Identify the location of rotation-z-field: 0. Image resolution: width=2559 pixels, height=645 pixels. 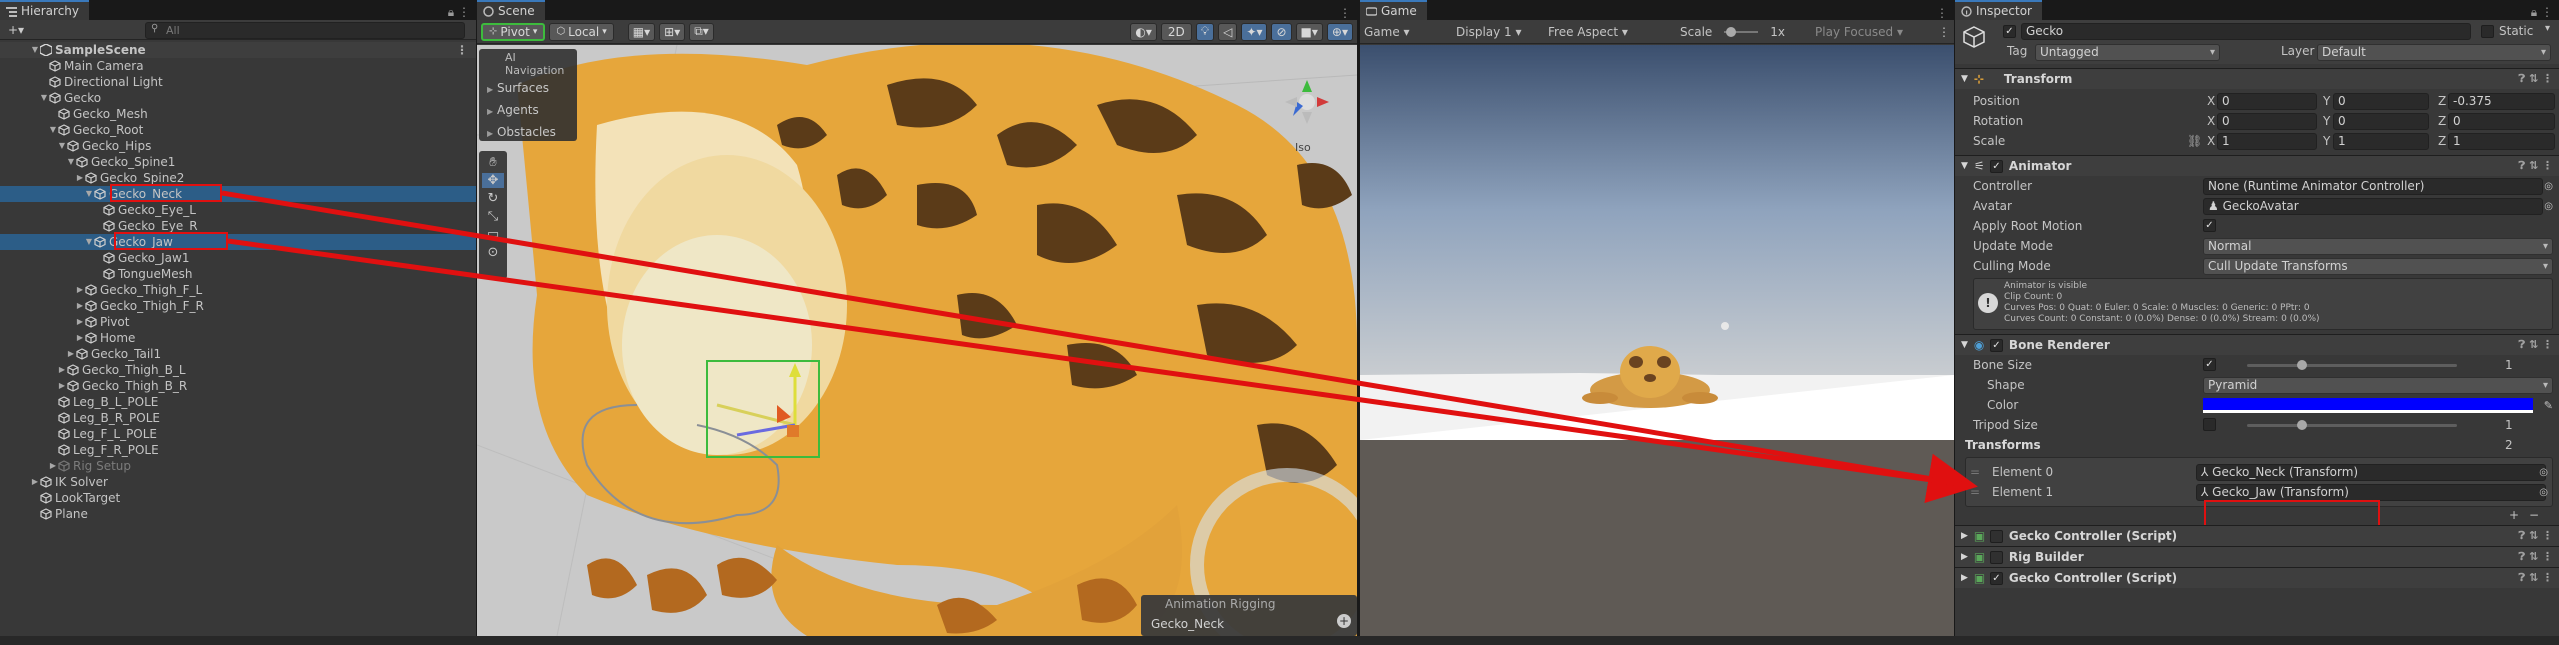
(2501, 121).